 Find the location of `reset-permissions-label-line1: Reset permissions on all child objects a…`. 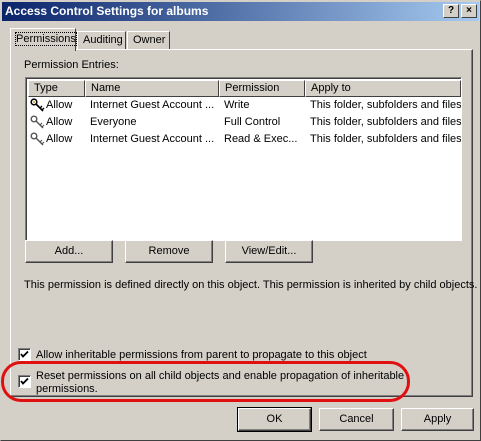

reset-permissions-label-line1: Reset permissions on all child objects a… is located at coordinates (220, 376).